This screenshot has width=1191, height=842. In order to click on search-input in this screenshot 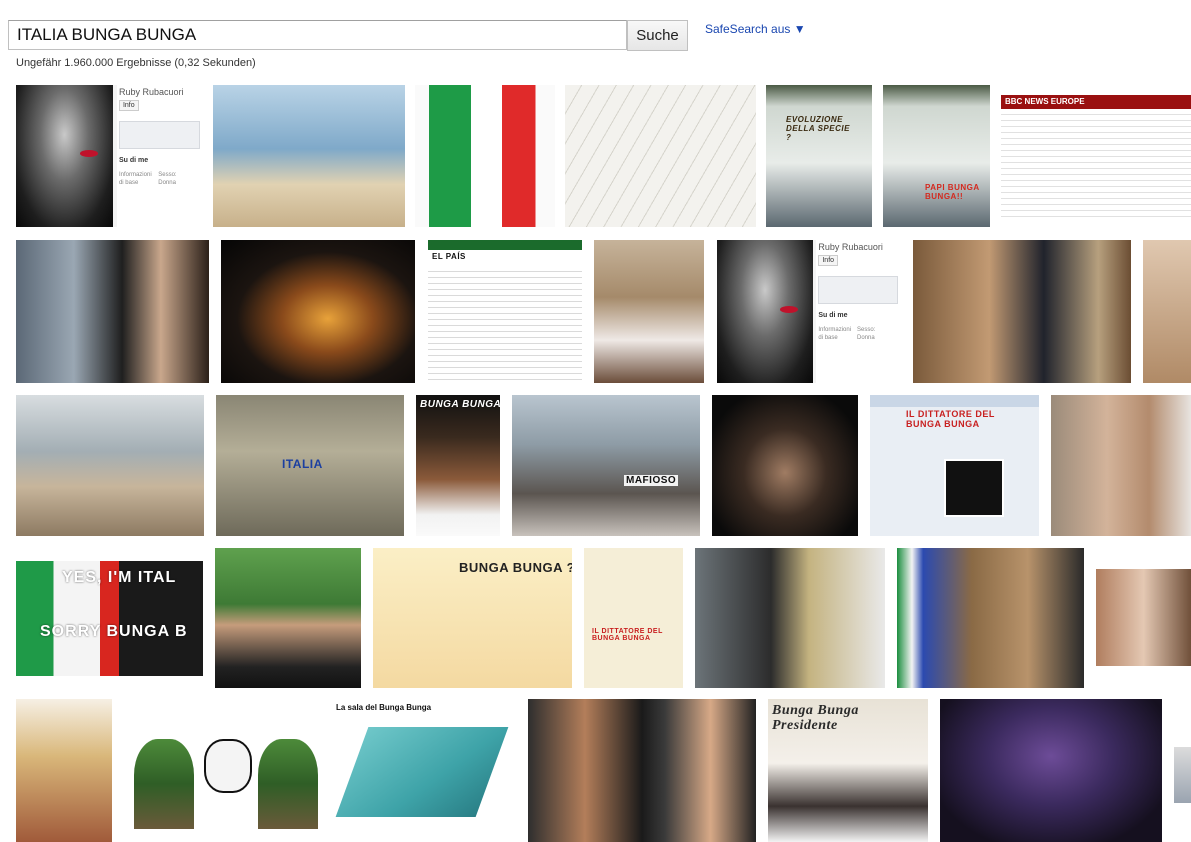, I will do `click(317, 35)`.